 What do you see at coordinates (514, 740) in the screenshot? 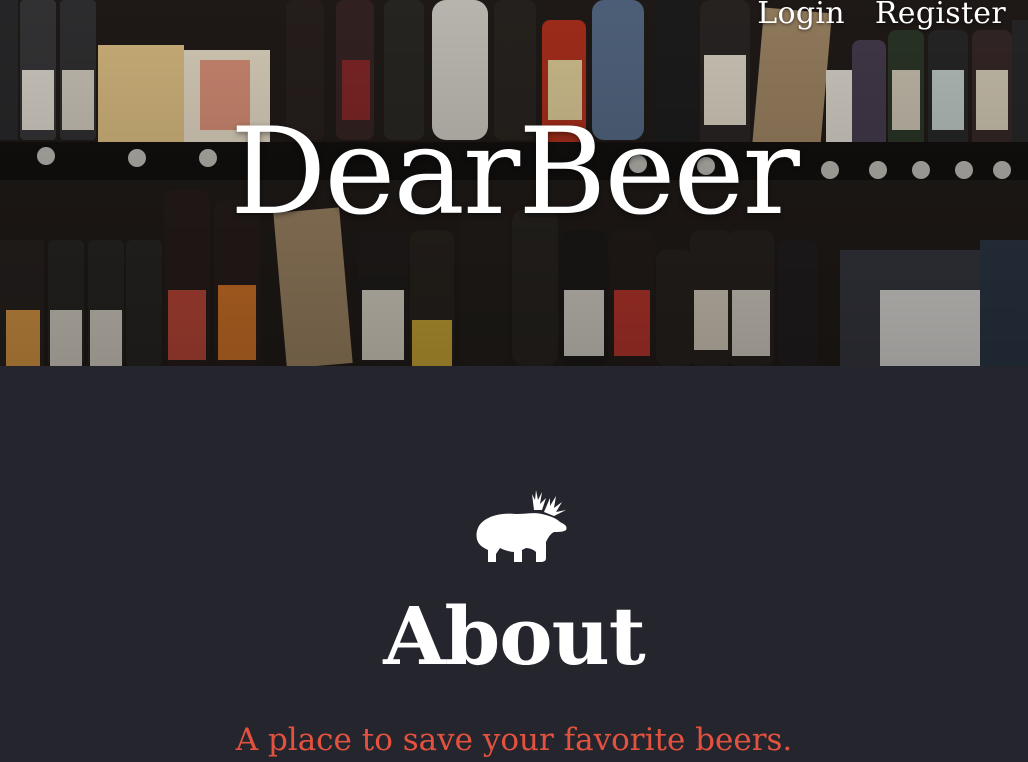
I see `about-tagline: A place to save your favorite beers.` at bounding box center [514, 740].